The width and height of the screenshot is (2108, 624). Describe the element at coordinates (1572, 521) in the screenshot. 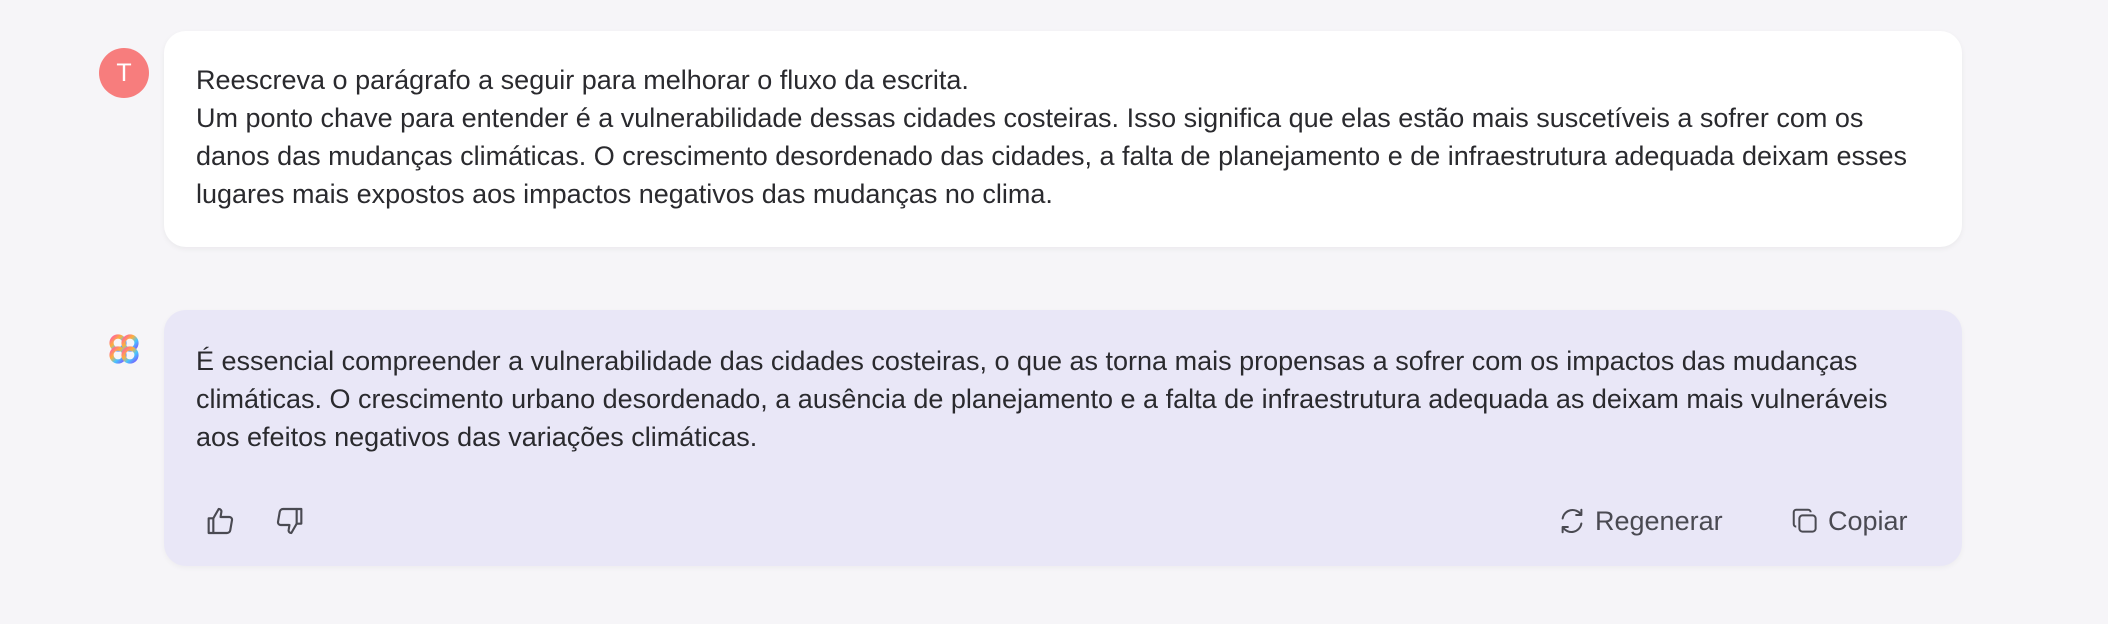

I see `refresh-icon` at that location.